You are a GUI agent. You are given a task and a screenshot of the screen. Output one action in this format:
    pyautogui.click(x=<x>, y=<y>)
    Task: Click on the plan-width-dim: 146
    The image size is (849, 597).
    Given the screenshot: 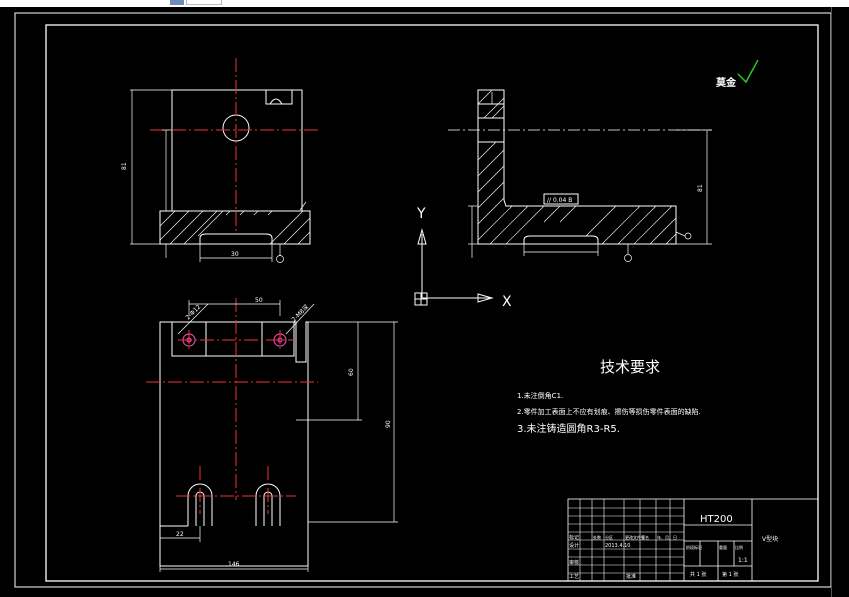 What is the action you would take?
    pyautogui.click(x=234, y=564)
    